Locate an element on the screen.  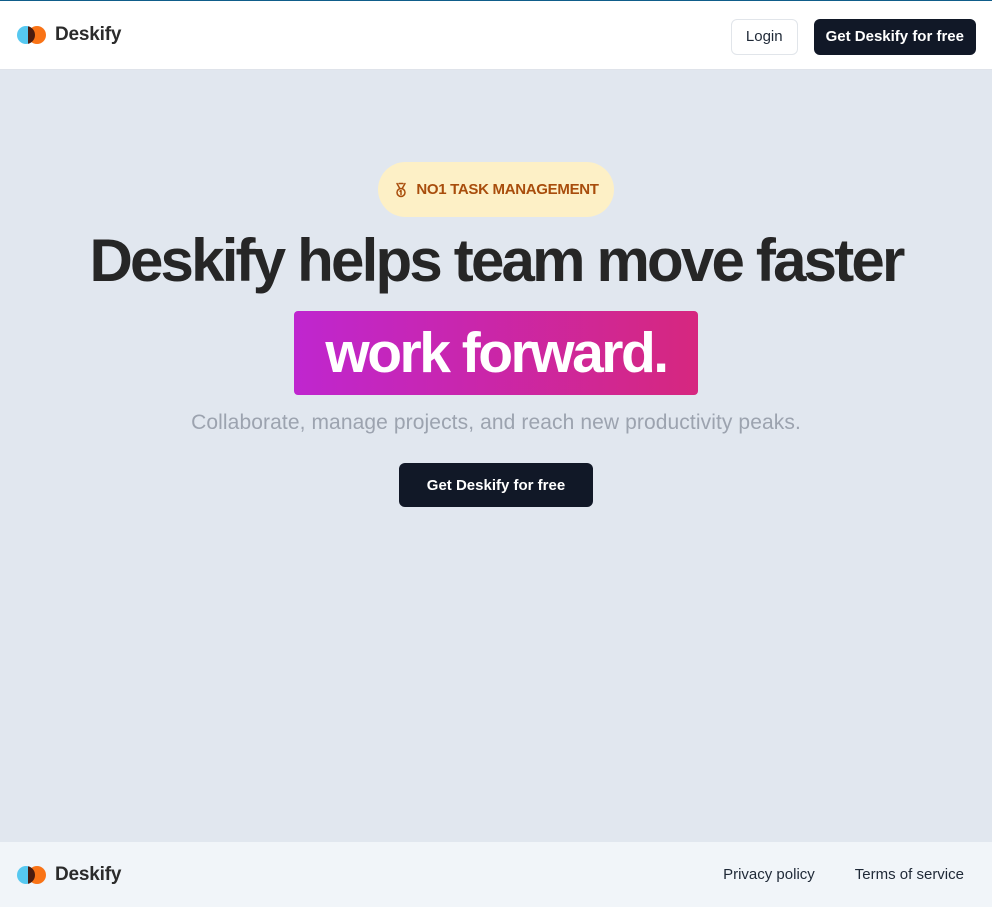
top-navbar: Deskify Login Get Deskify for free is located at coordinates (496, 35).